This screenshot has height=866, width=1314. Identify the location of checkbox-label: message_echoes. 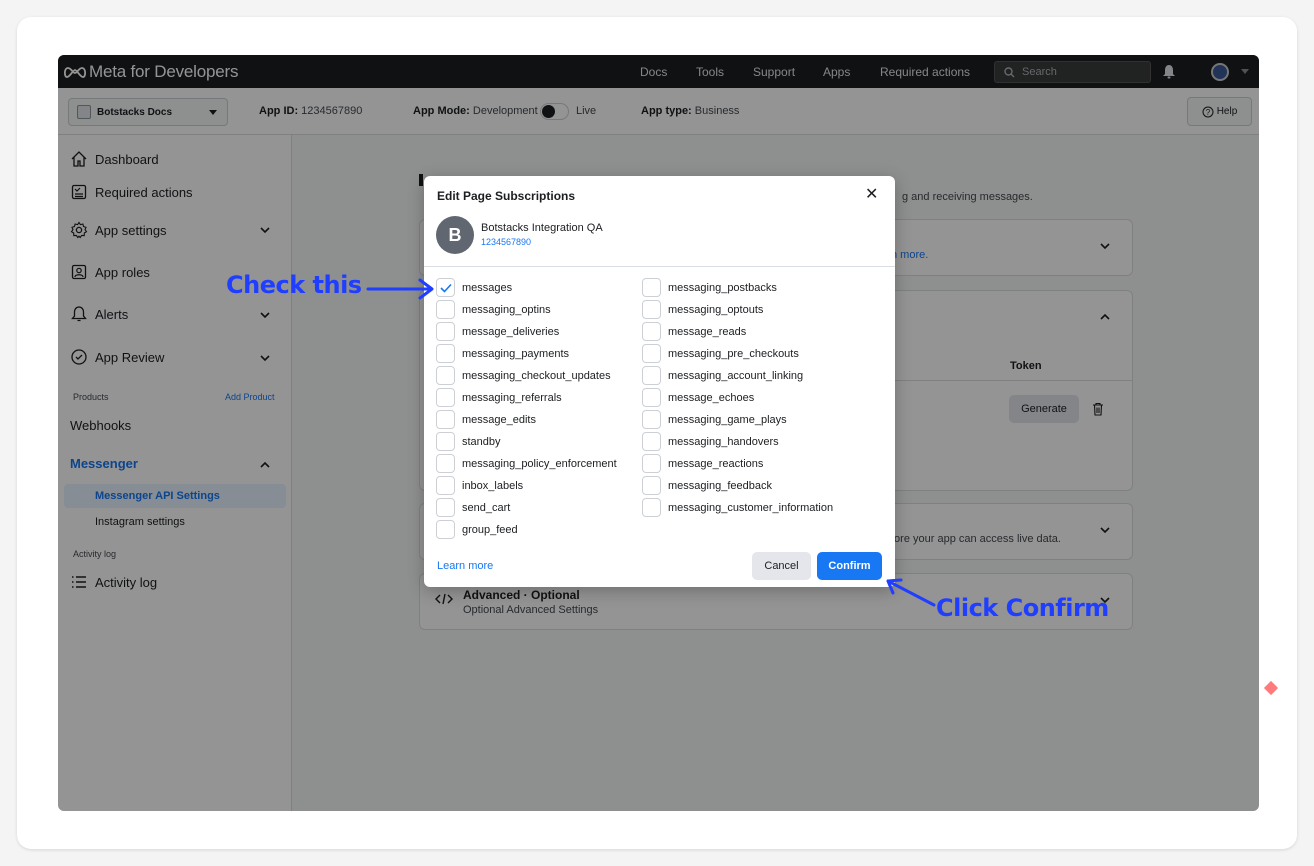
(711, 397).